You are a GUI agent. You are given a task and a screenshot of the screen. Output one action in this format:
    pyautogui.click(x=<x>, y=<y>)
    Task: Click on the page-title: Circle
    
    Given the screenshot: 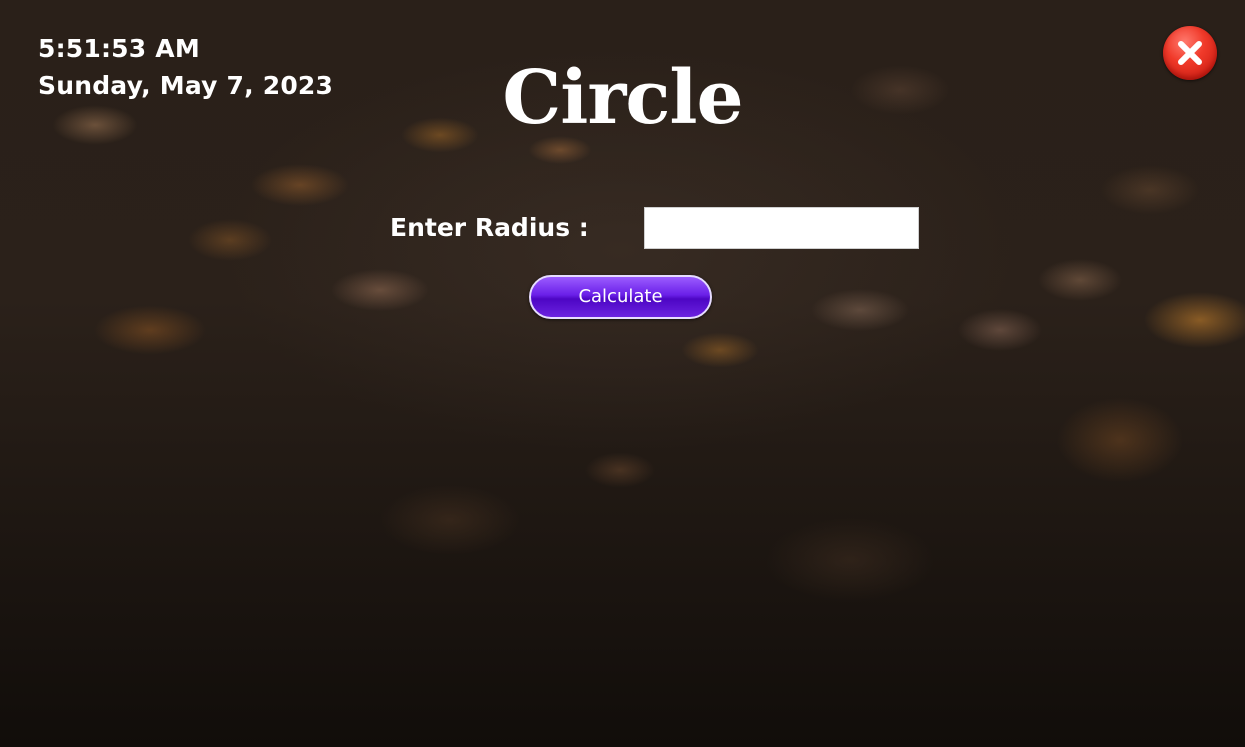 What is the action you would take?
    pyautogui.click(x=622, y=98)
    